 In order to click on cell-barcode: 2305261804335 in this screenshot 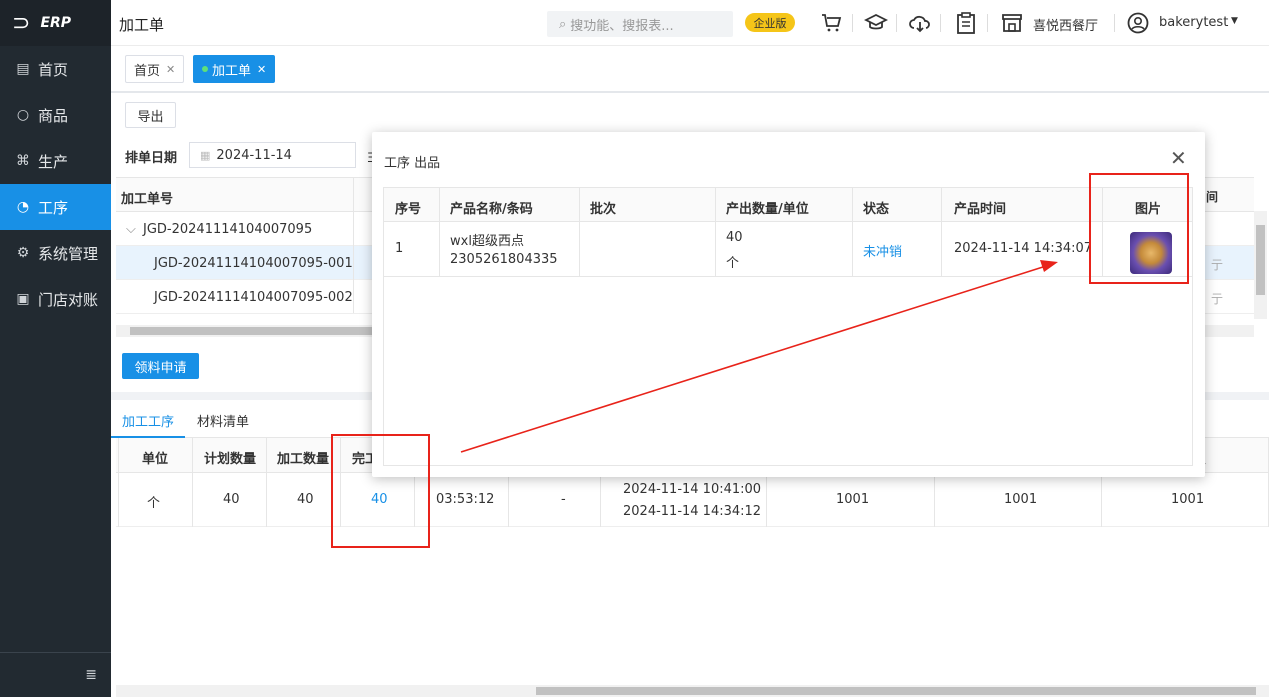, I will do `click(504, 259)`.